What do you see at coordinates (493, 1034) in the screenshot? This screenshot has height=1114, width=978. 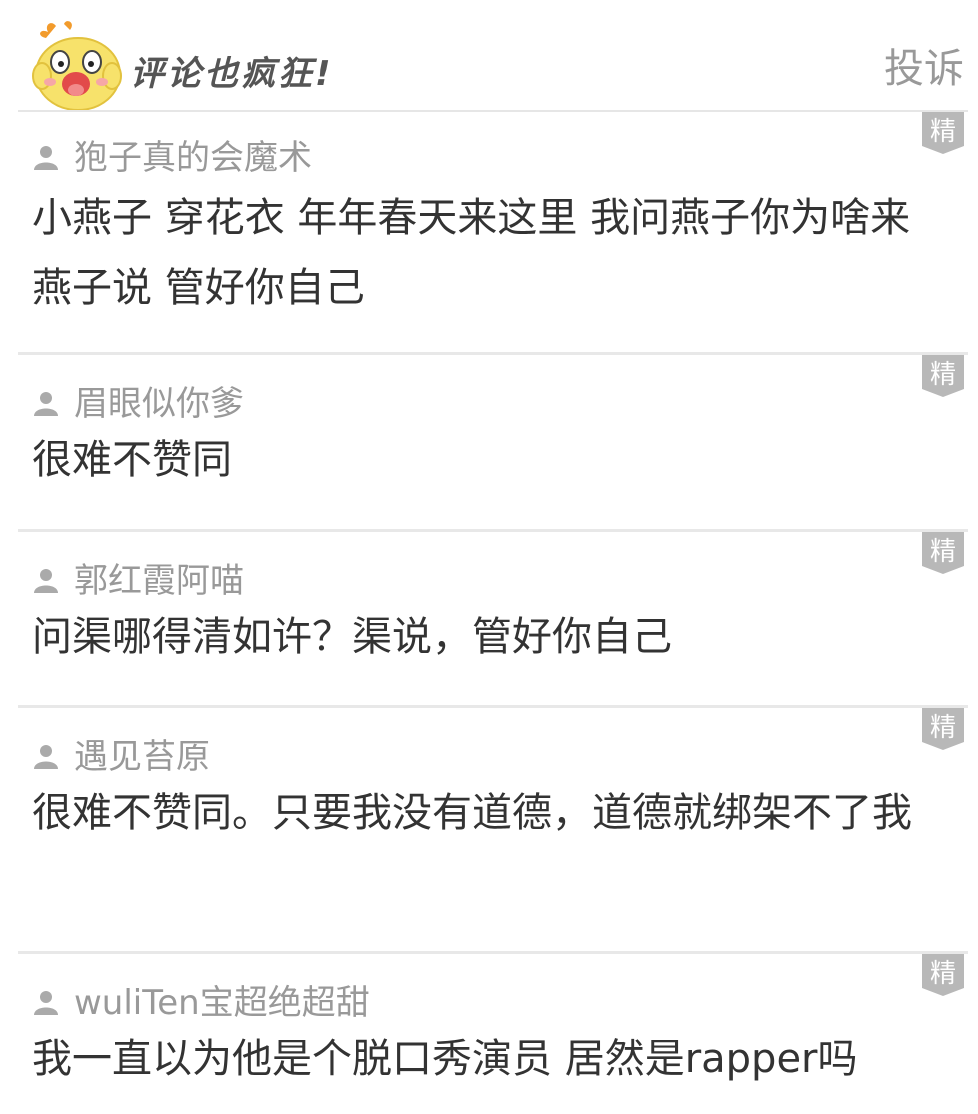 I see `comment-item: 精 wuliTen宝超绝超甜 我一直以为他是个脱口秀演员 居然是rapper吗` at bounding box center [493, 1034].